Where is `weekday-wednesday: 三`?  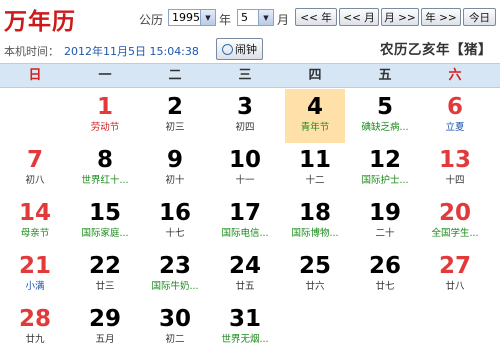 weekday-wednesday: 三 is located at coordinates (245, 75).